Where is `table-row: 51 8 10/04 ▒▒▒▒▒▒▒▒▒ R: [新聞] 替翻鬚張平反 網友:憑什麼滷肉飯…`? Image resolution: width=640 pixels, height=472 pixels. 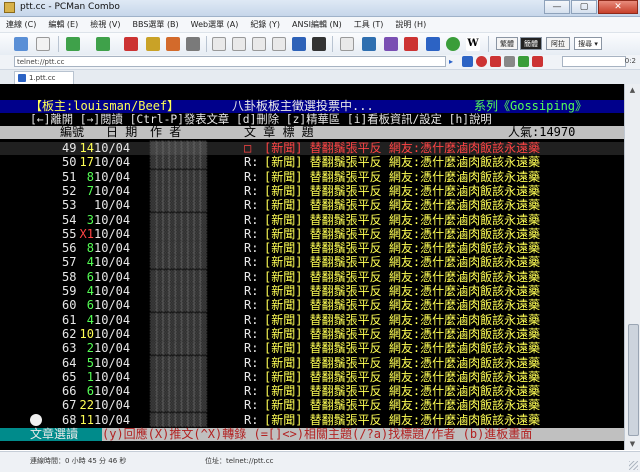
table-row: 51 8 10/04 ▒▒▒▒▒▒▒▒▒ R: [新聞] 替翻鬚張平反 網友:憑什麼滷肉飯… is located at coordinates (312, 176).